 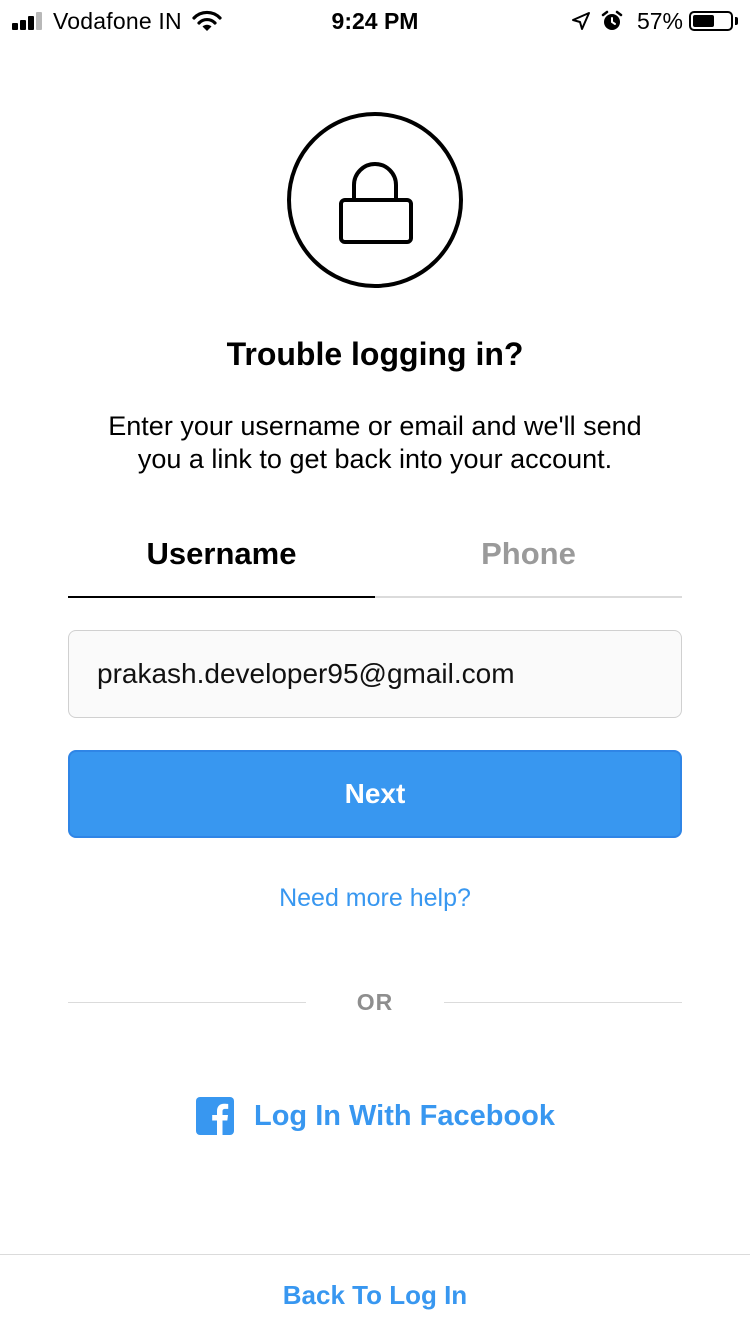 I want to click on battery-icon, so click(x=711, y=21).